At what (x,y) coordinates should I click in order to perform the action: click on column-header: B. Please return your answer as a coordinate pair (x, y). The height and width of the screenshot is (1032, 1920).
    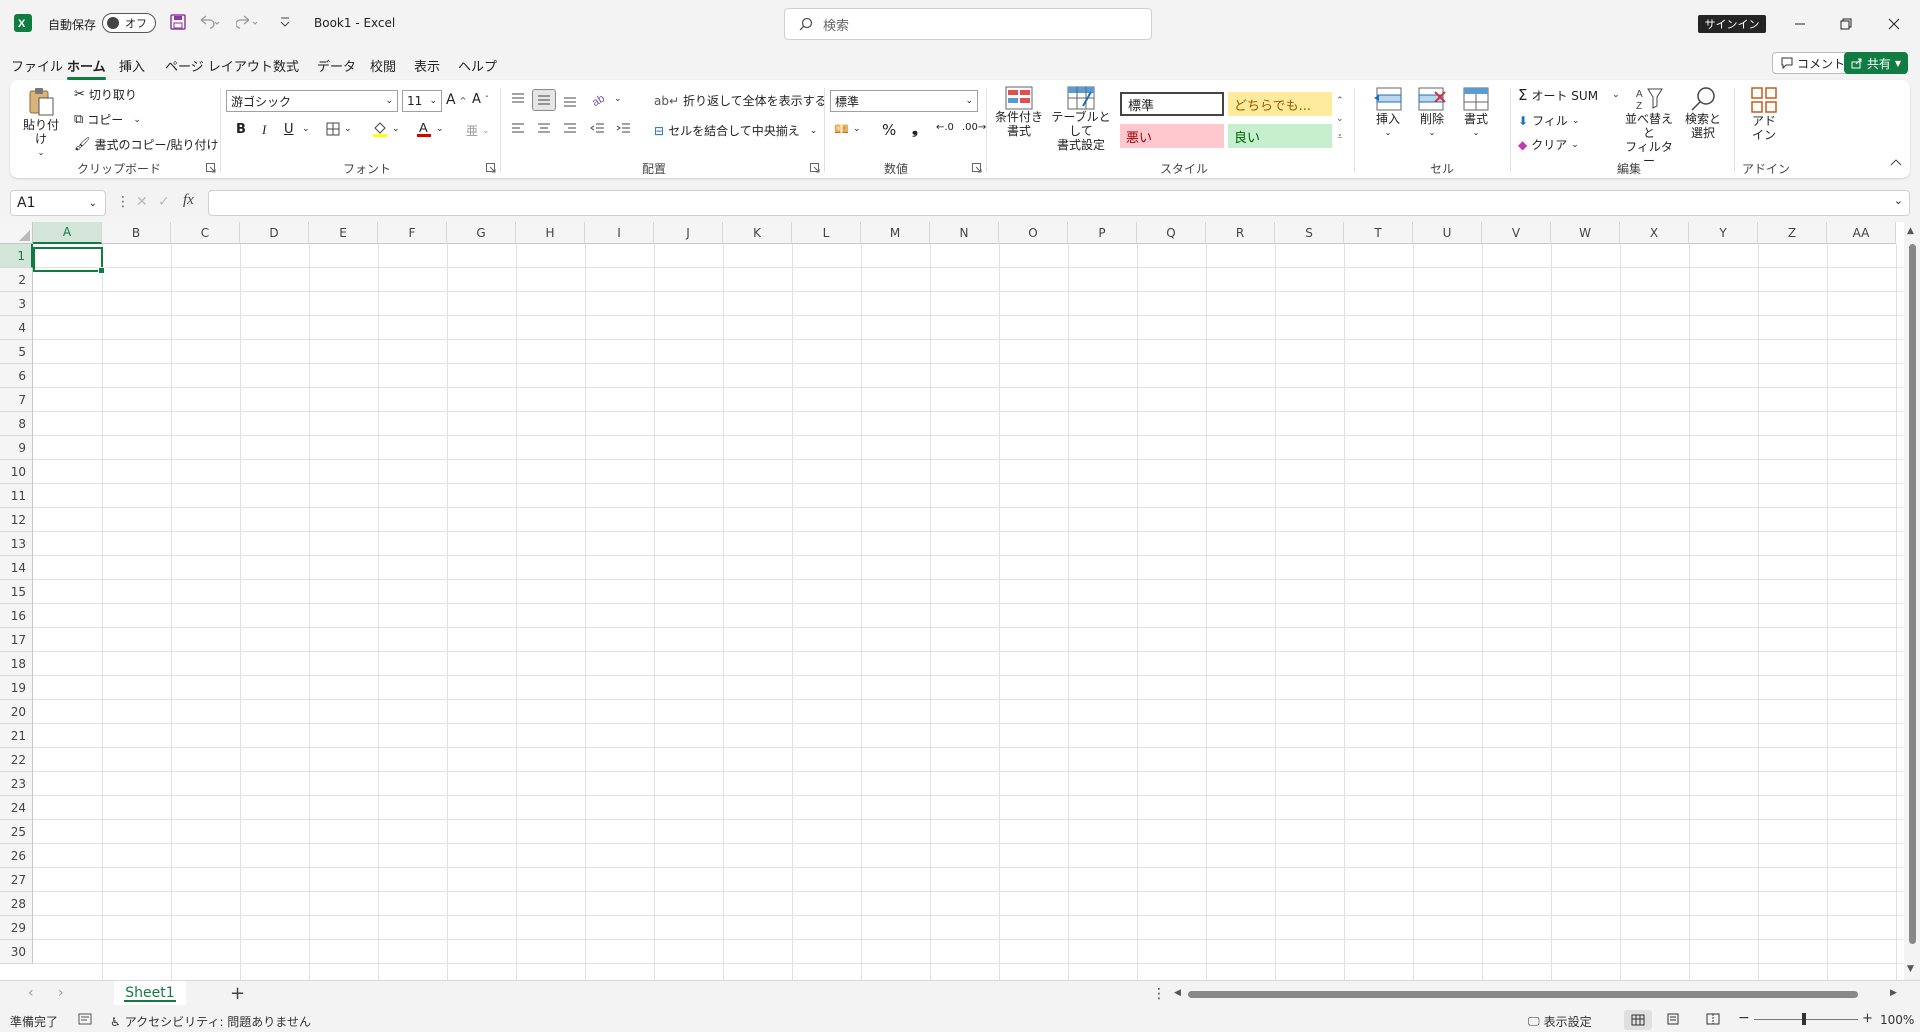
    Looking at the image, I should click on (136, 233).